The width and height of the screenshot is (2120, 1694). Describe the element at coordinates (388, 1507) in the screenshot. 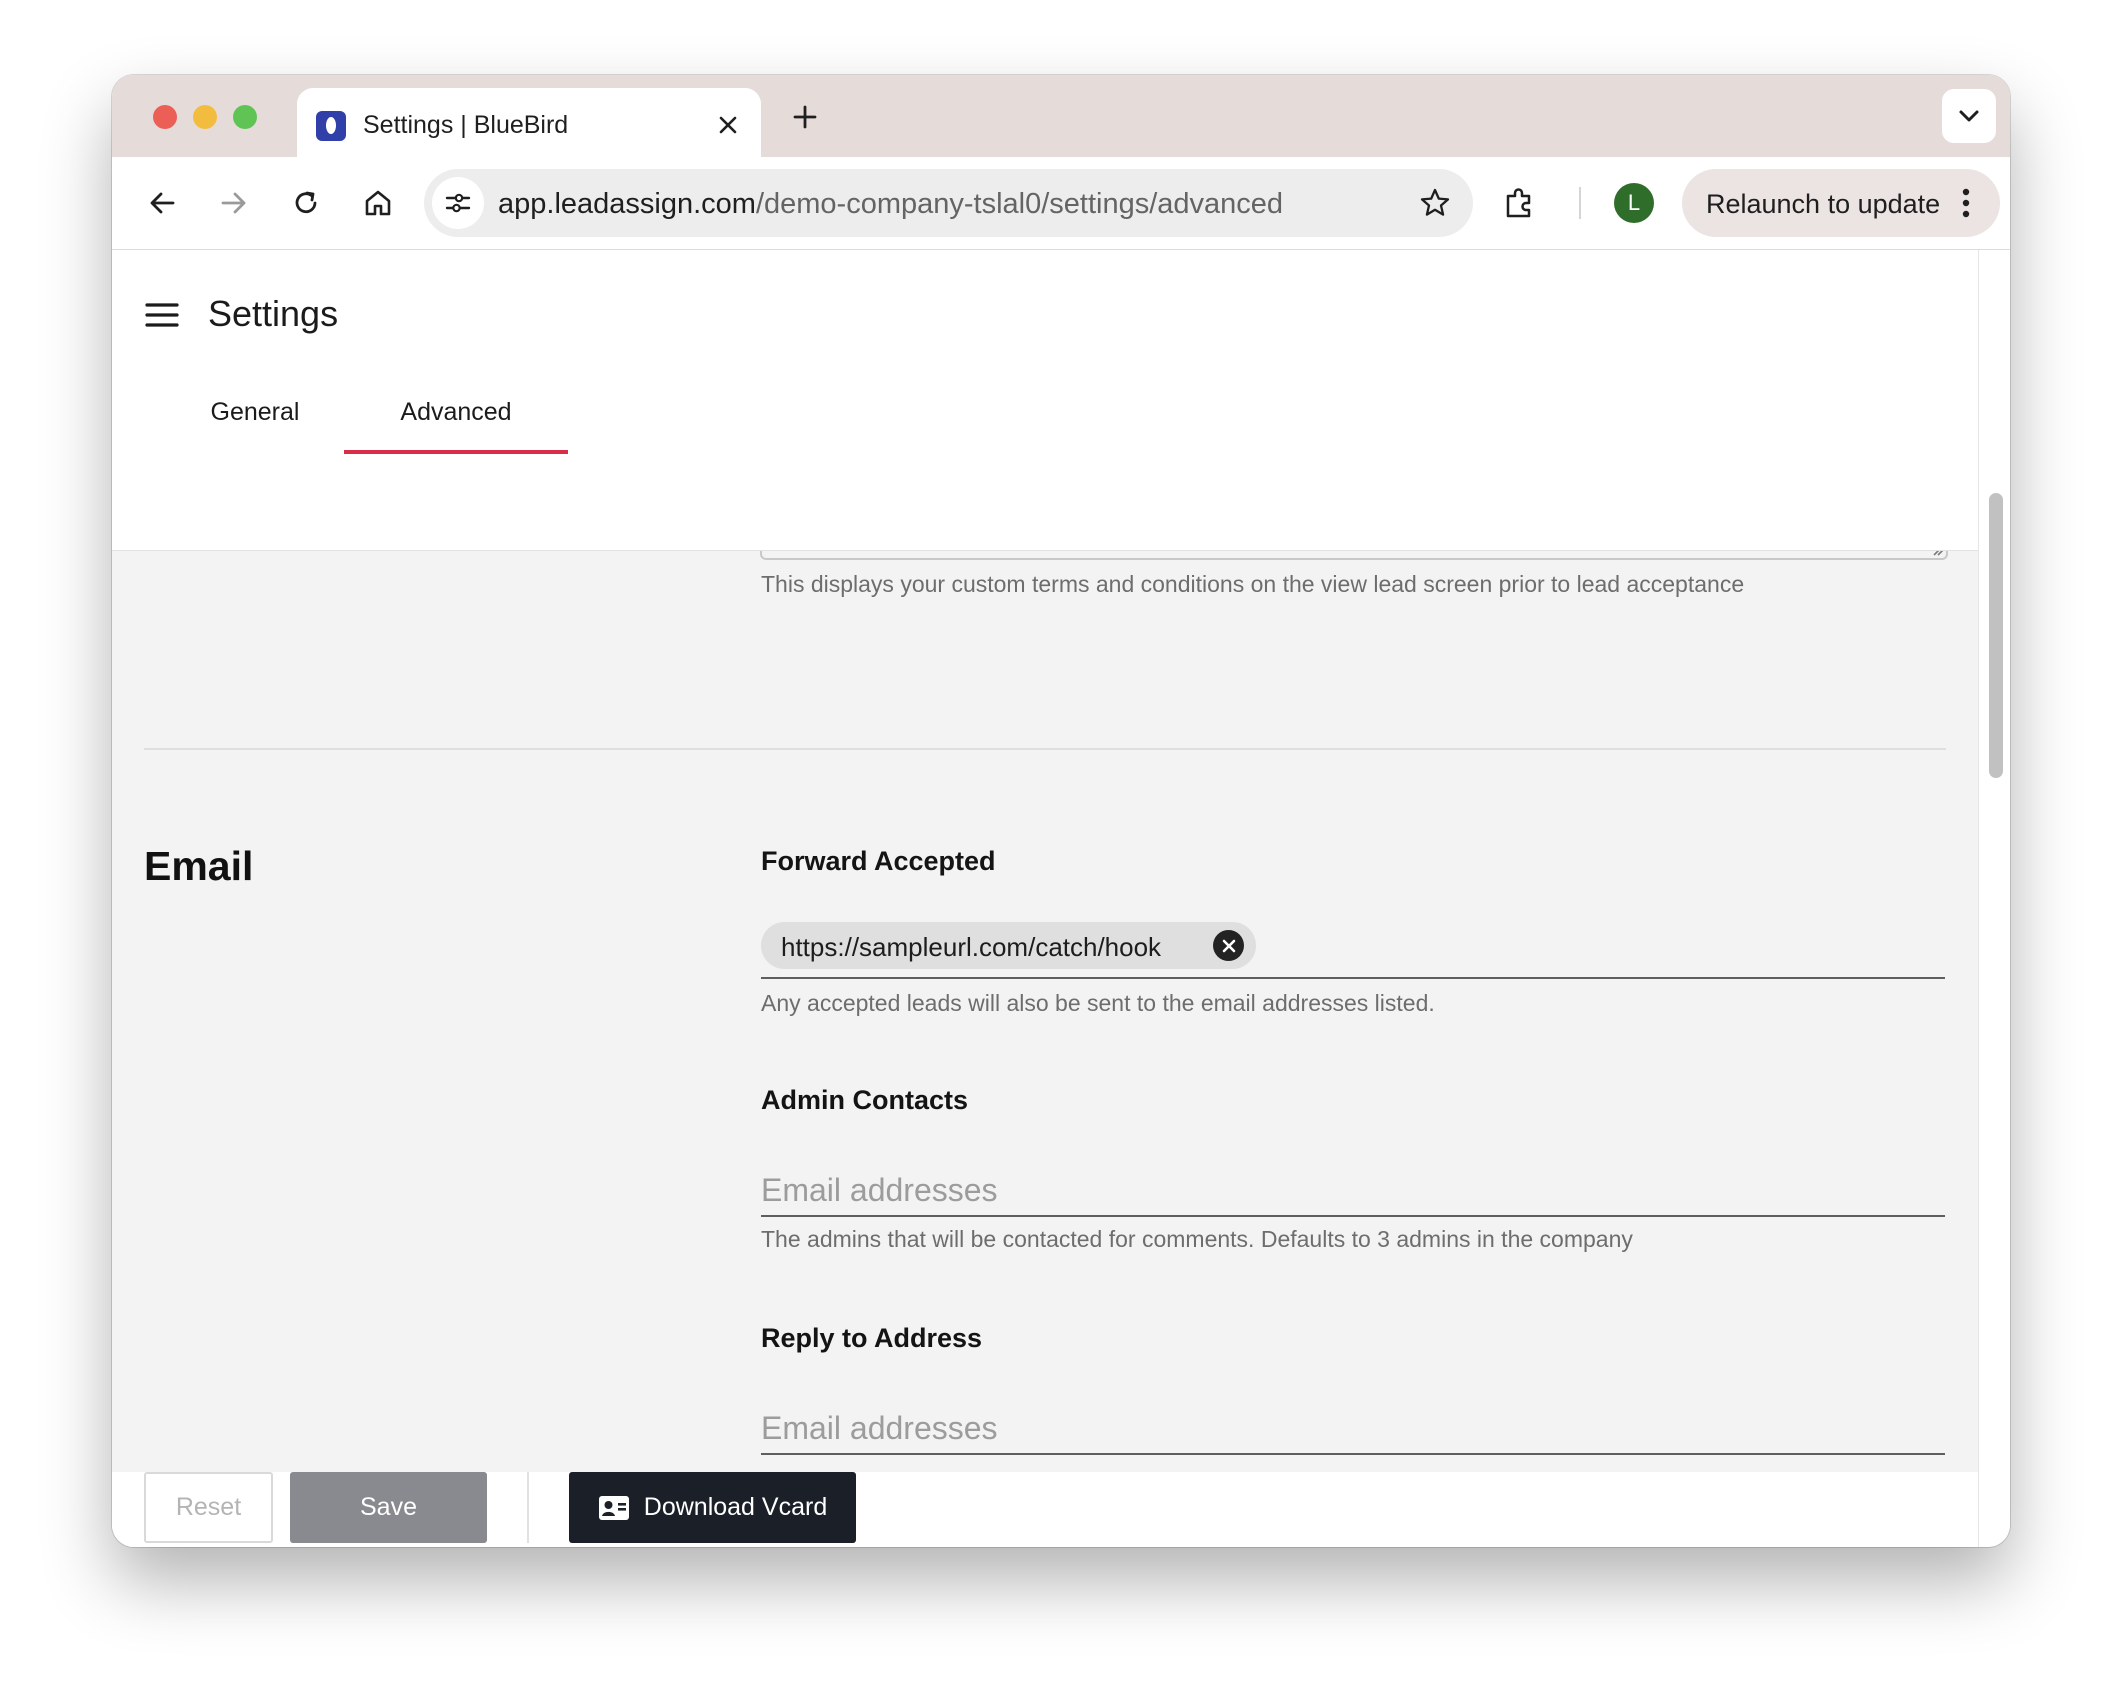

I see `save-button: Save` at that location.